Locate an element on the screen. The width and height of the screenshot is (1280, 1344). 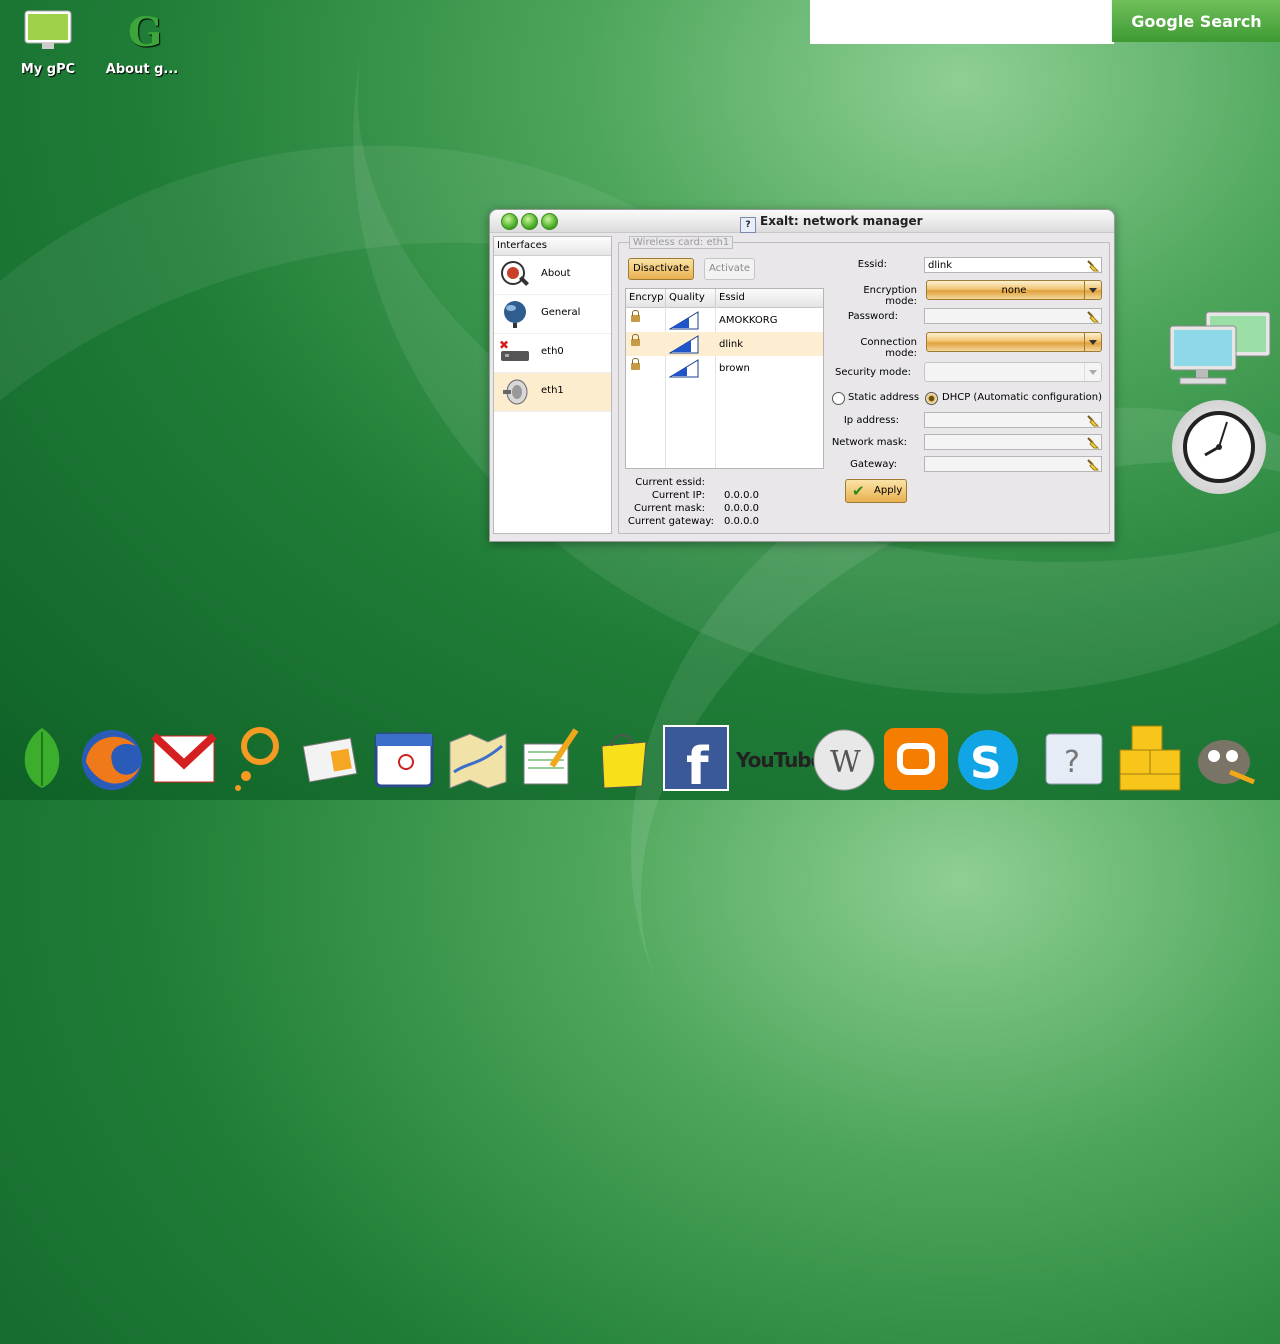
blogger-icon is located at coordinates (916, 758).